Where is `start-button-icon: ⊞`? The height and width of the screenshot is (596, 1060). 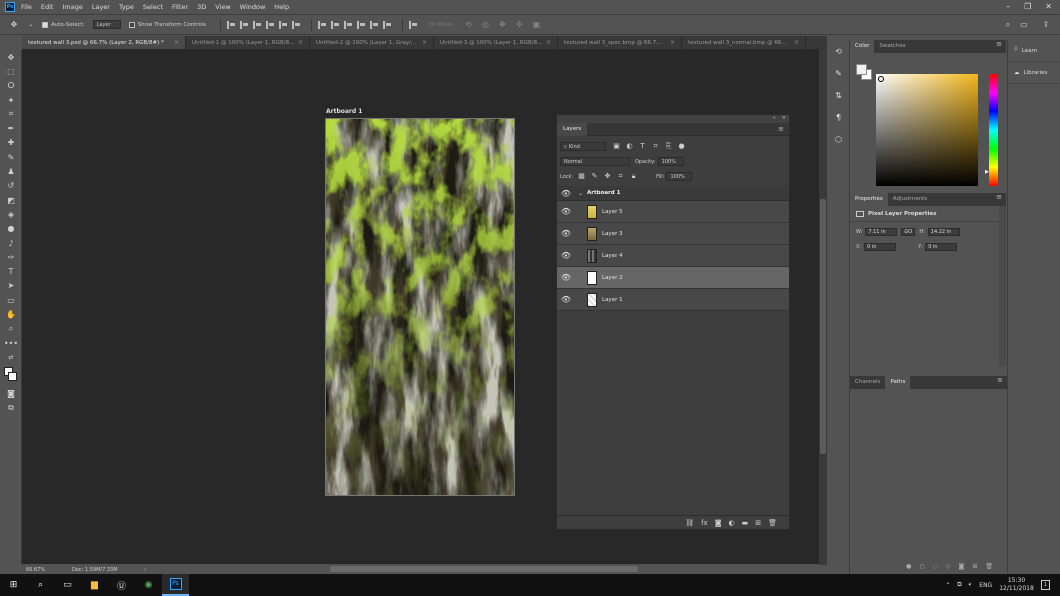
start-button-icon: ⊞ is located at coordinates (13, 585).